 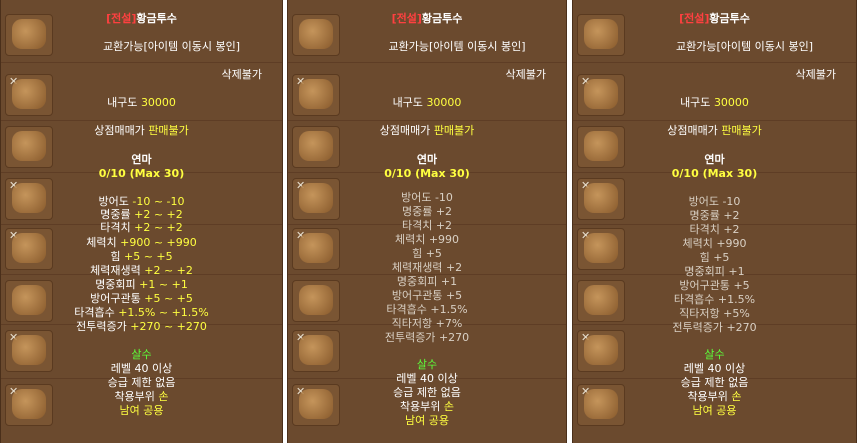 I want to click on stat-line: 명중회피 +1 ~ +1, so click(x=141, y=284).